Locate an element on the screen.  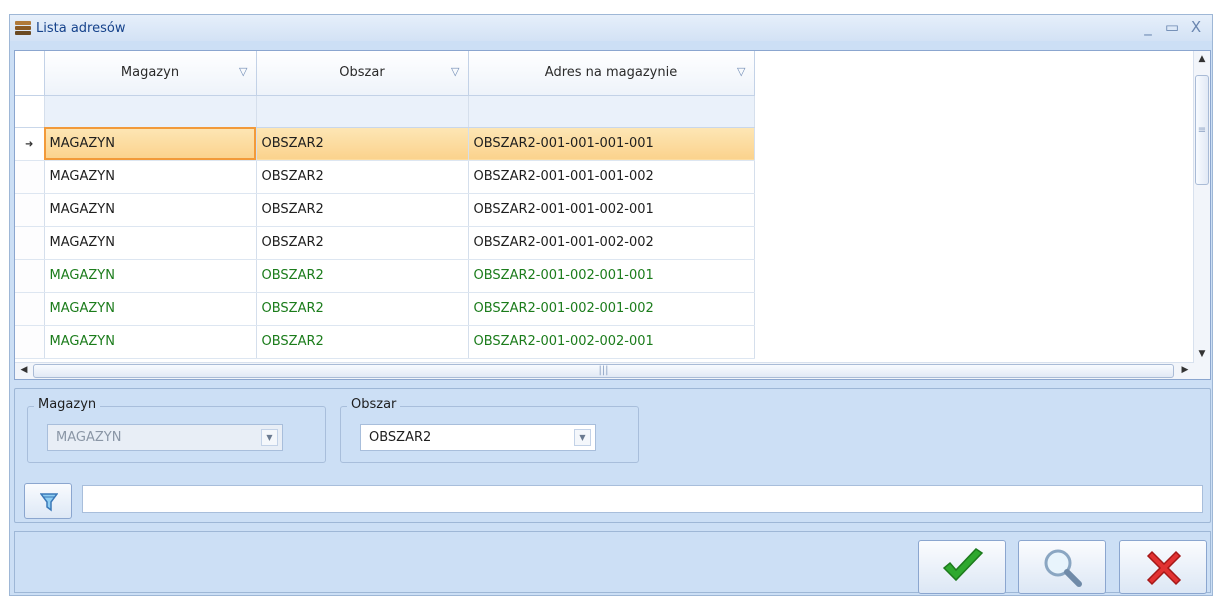
funnel-icon is located at coordinates (49, 502).